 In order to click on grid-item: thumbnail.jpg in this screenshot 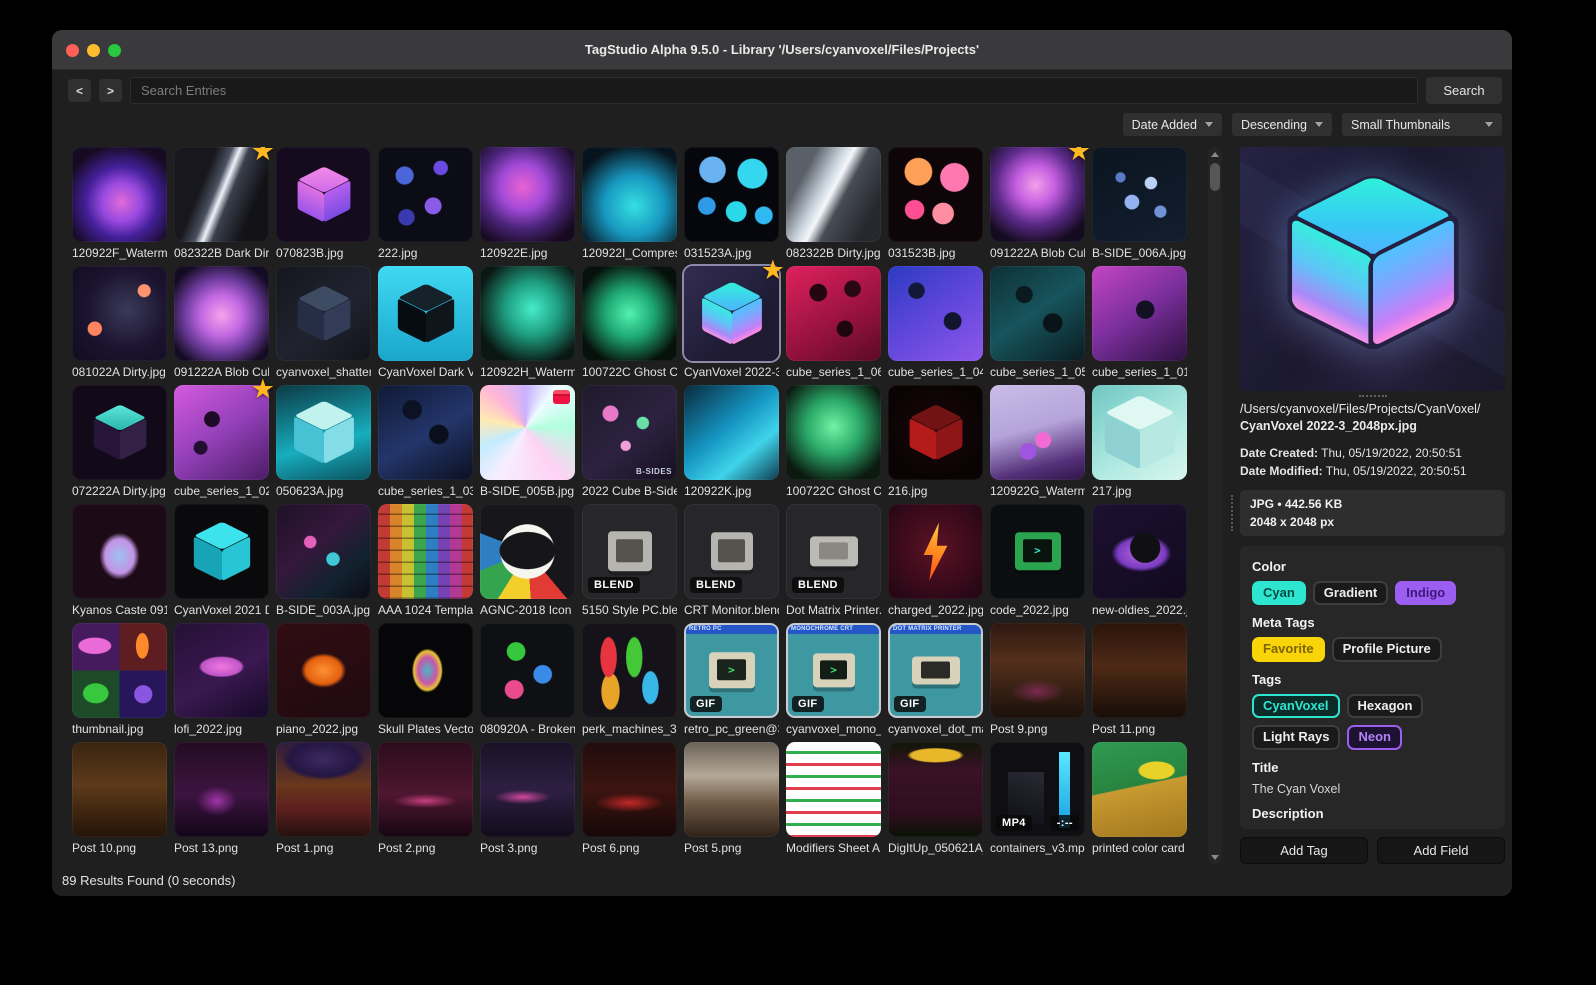, I will do `click(119, 679)`.